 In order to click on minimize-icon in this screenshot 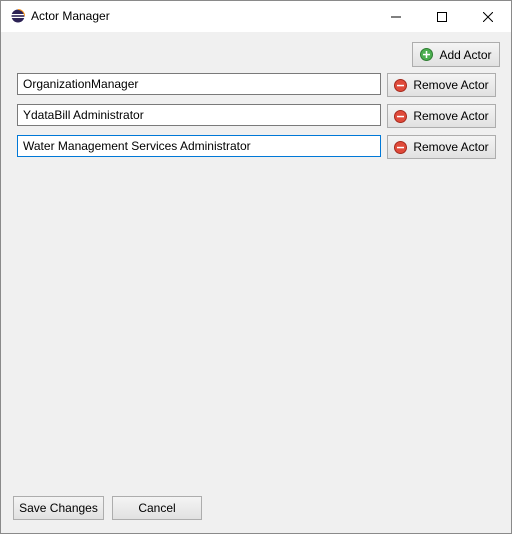, I will do `click(396, 16)`.